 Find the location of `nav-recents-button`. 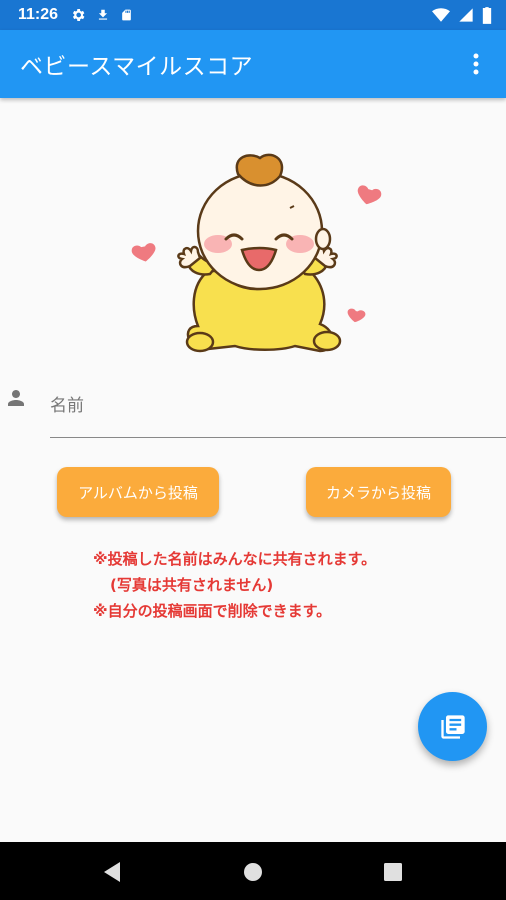

nav-recents-button is located at coordinates (393, 872).